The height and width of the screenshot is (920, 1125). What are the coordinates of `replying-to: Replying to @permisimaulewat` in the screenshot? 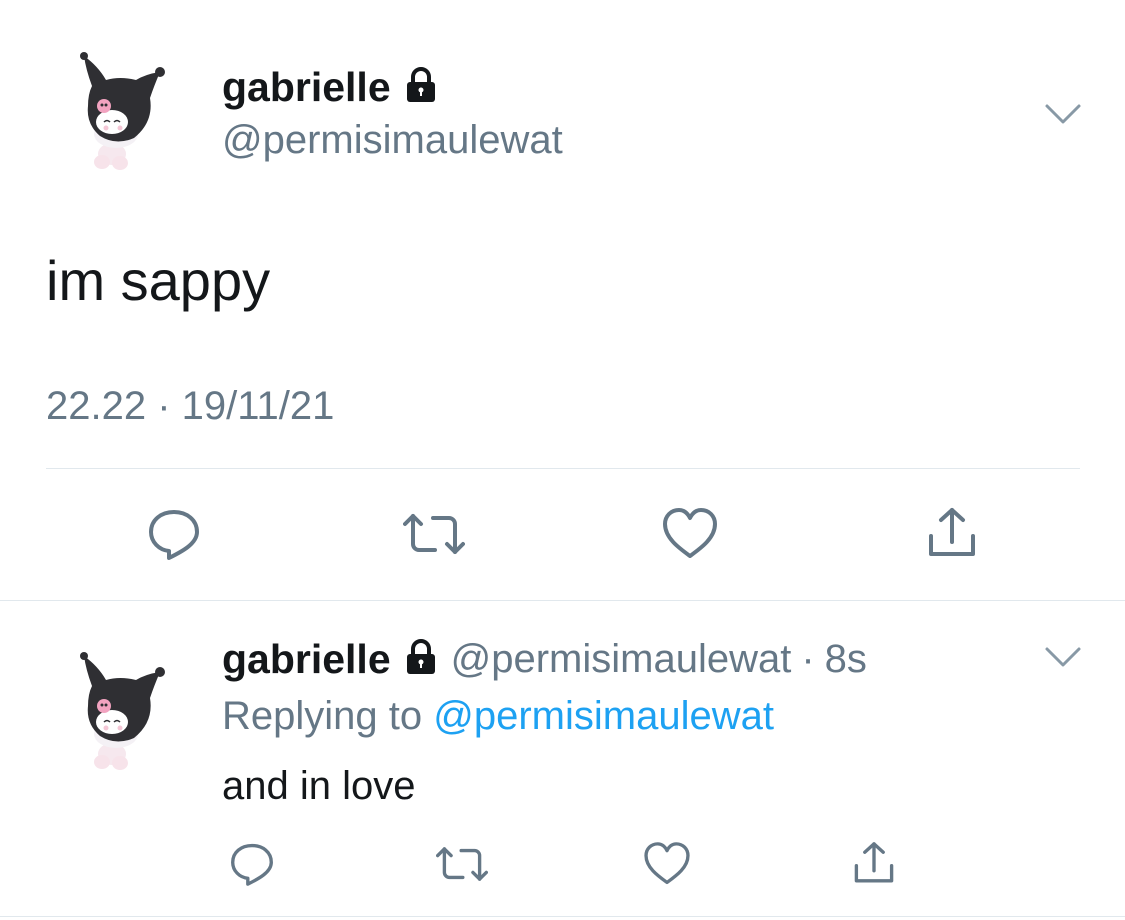 It's located at (498, 716).